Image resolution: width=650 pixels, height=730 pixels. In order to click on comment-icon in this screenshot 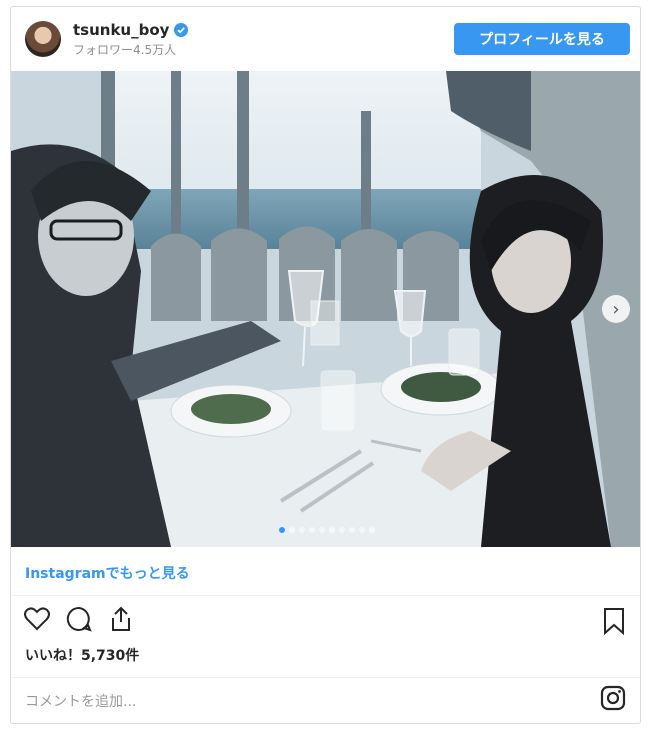, I will do `click(79, 619)`.